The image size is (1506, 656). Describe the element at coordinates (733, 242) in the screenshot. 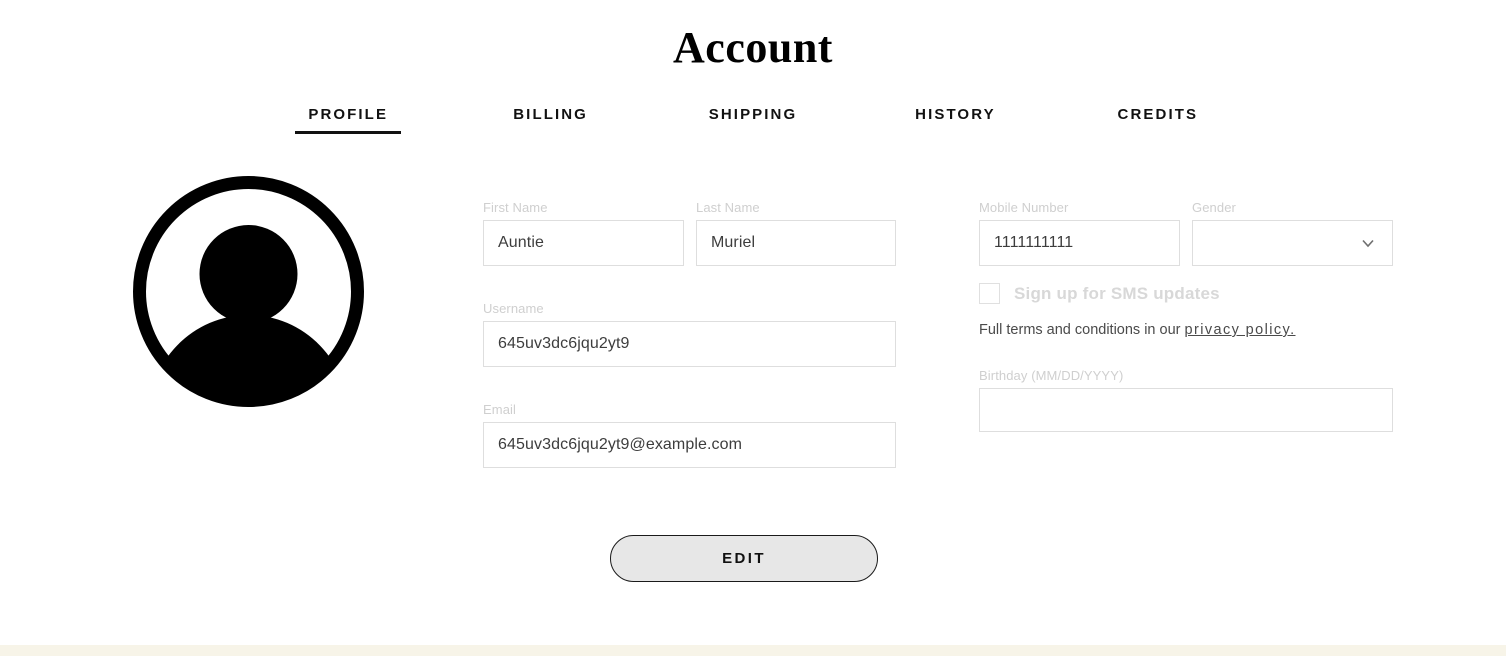

I see `last-name-value: Muriel` at that location.